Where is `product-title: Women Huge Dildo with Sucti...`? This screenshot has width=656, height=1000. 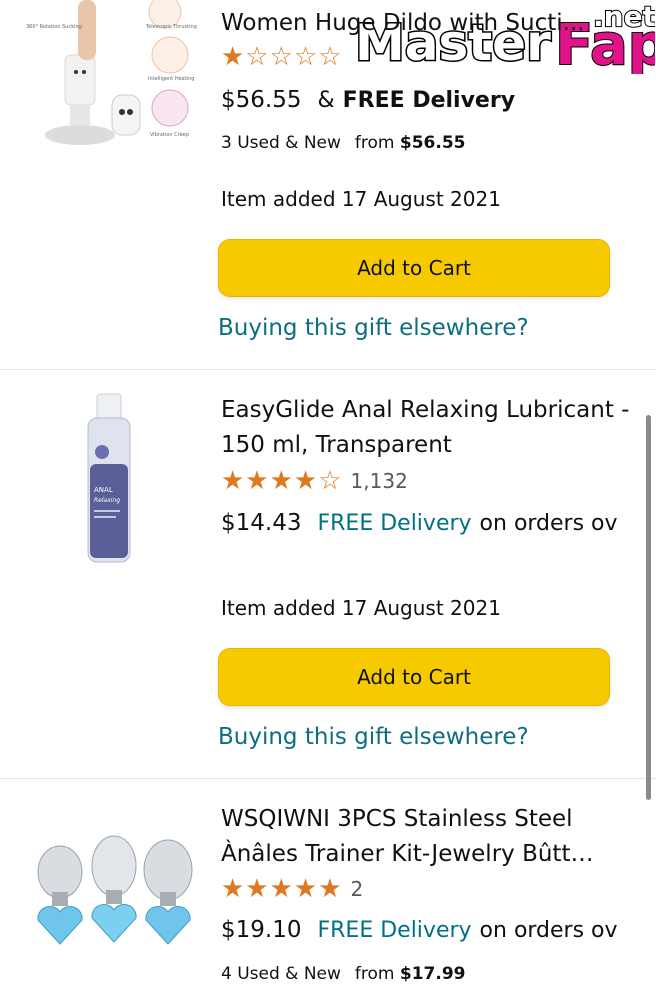 product-title: Women Huge Dildo with Sucti... is located at coordinates (426, 24).